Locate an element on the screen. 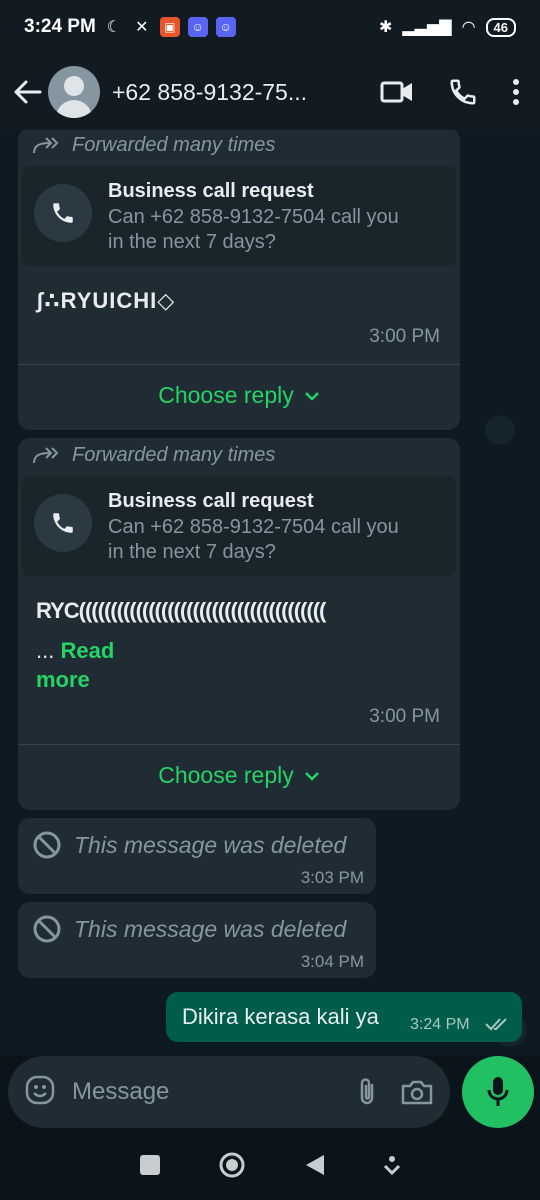  shop-app-icon: ▣ is located at coordinates (169, 27).